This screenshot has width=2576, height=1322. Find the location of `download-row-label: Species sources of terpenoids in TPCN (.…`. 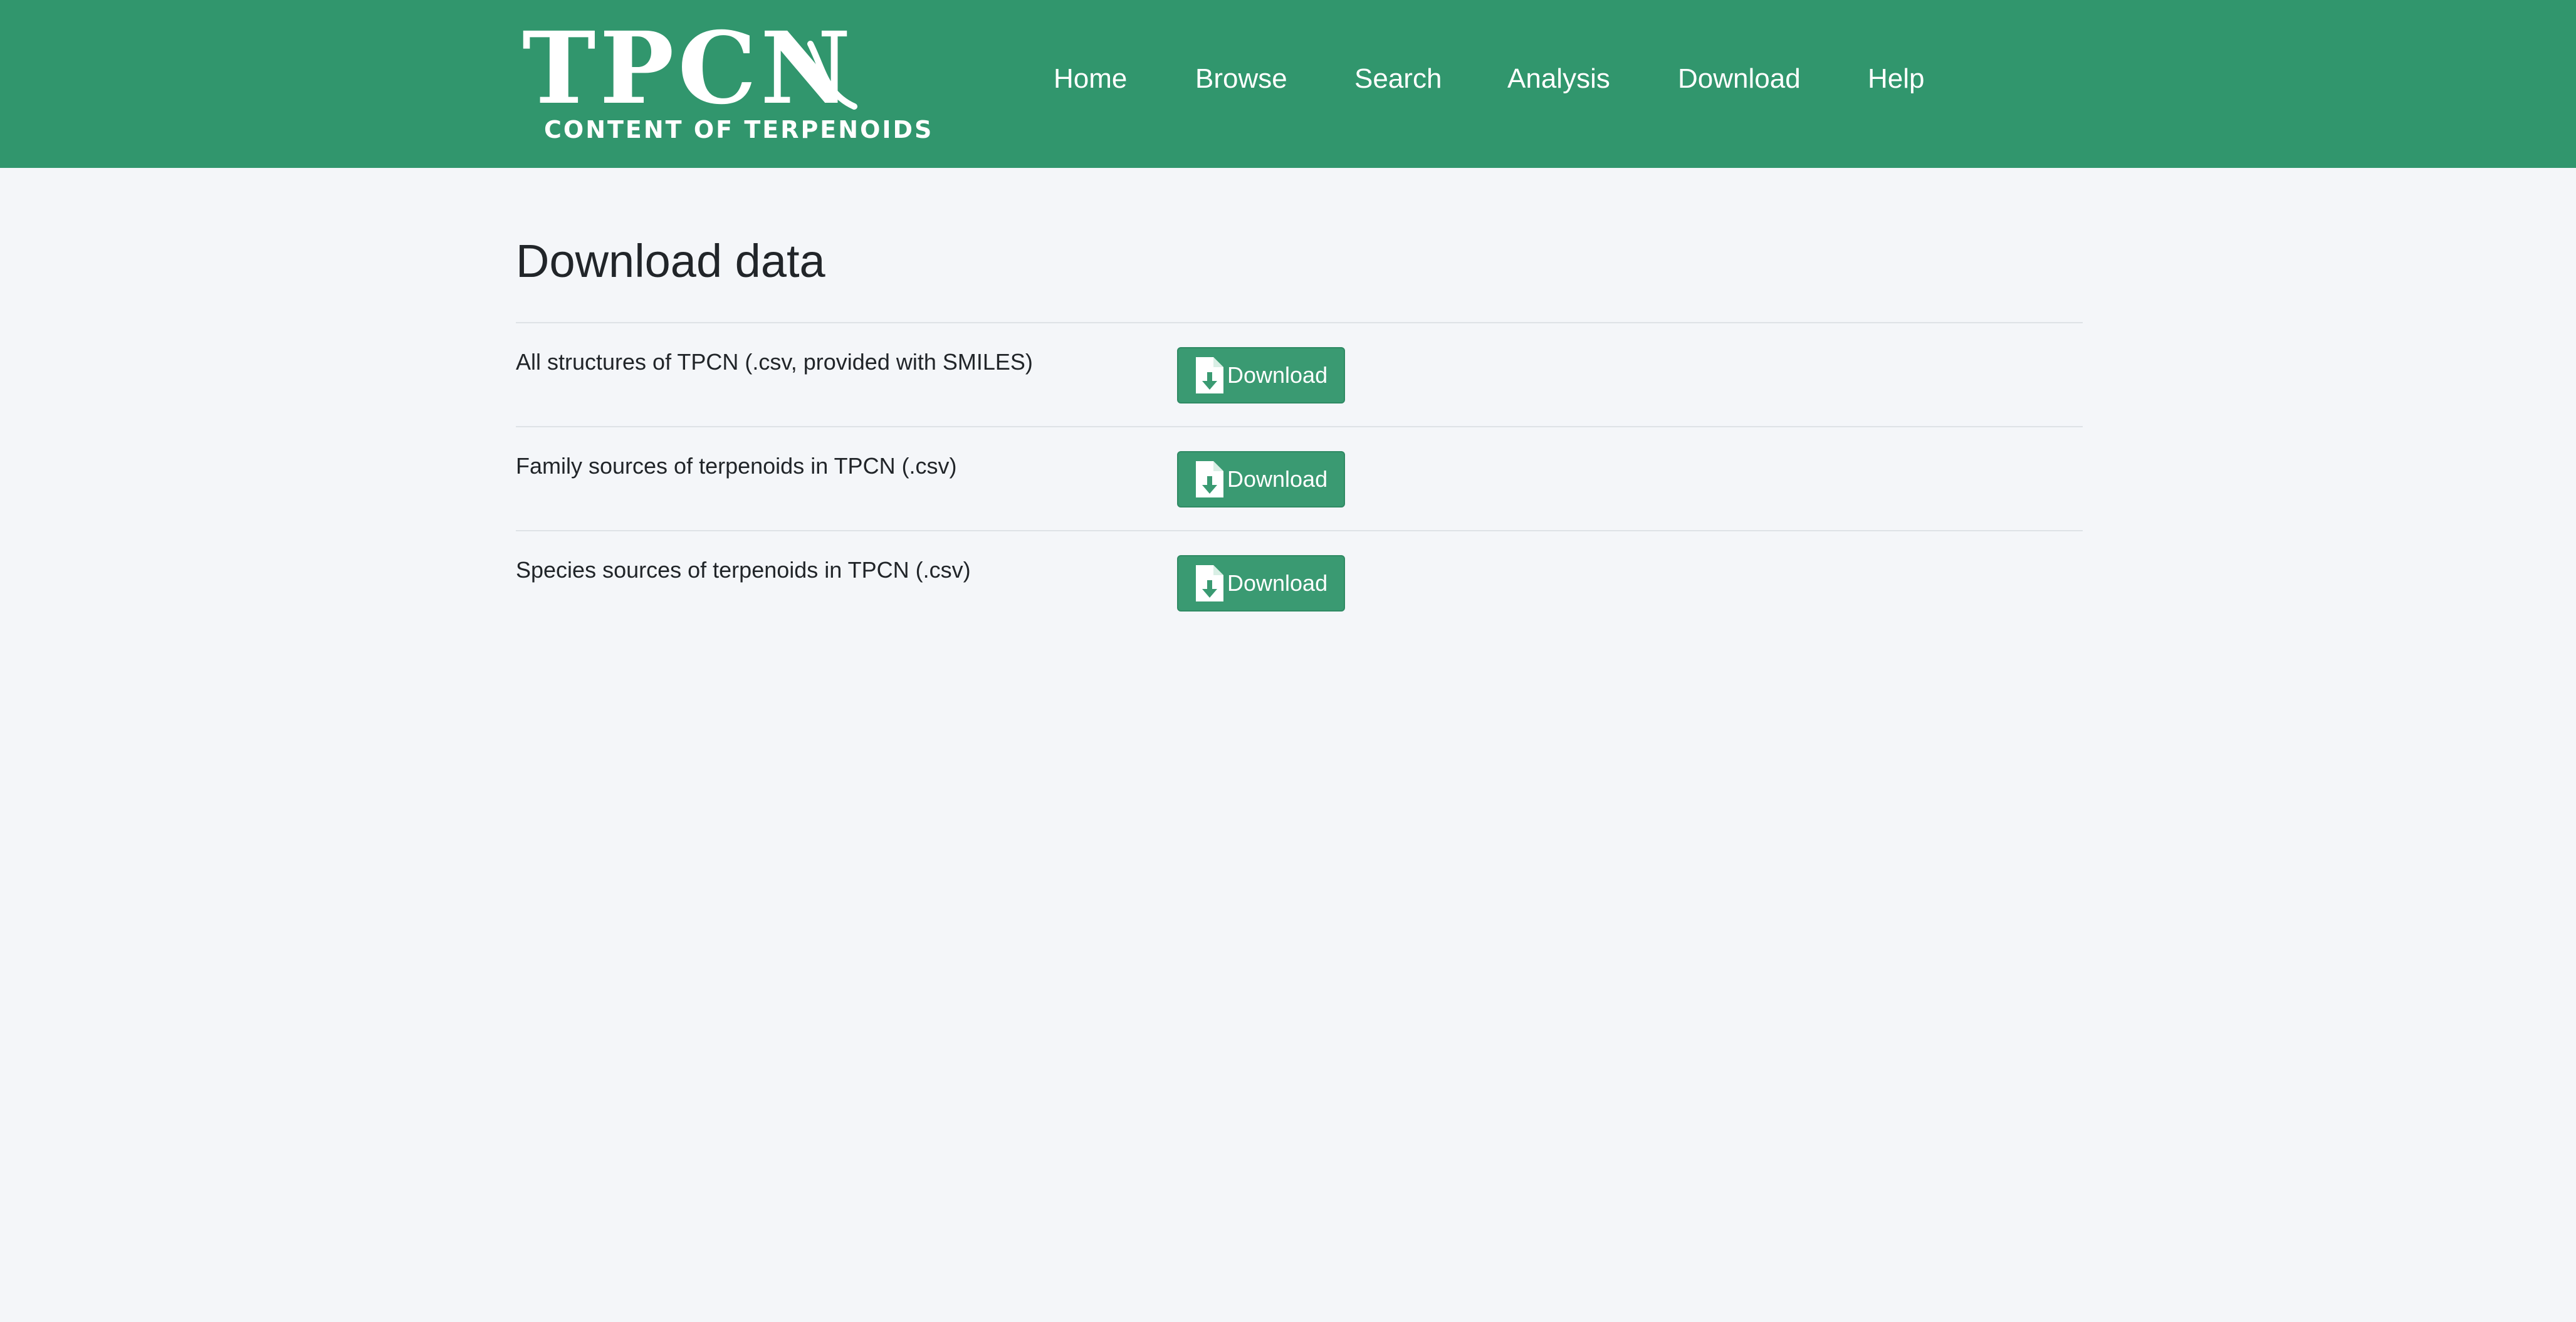

download-row-label: Species sources of terpenoids in TPCN (.… is located at coordinates (743, 570).